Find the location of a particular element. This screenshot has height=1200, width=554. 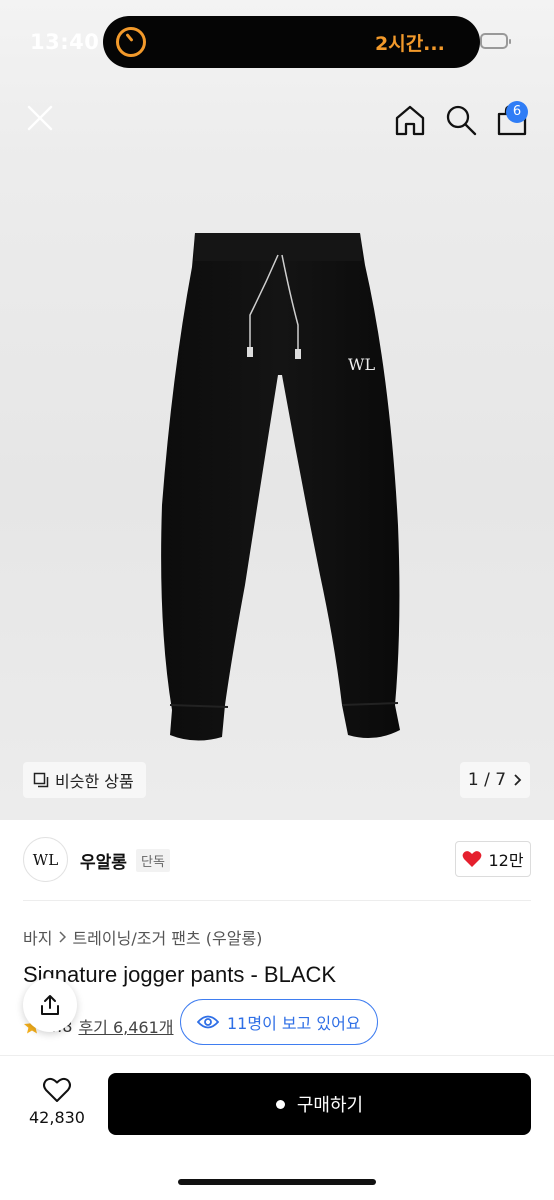

buy-label: 구매하기 is located at coordinates (330, 1105).